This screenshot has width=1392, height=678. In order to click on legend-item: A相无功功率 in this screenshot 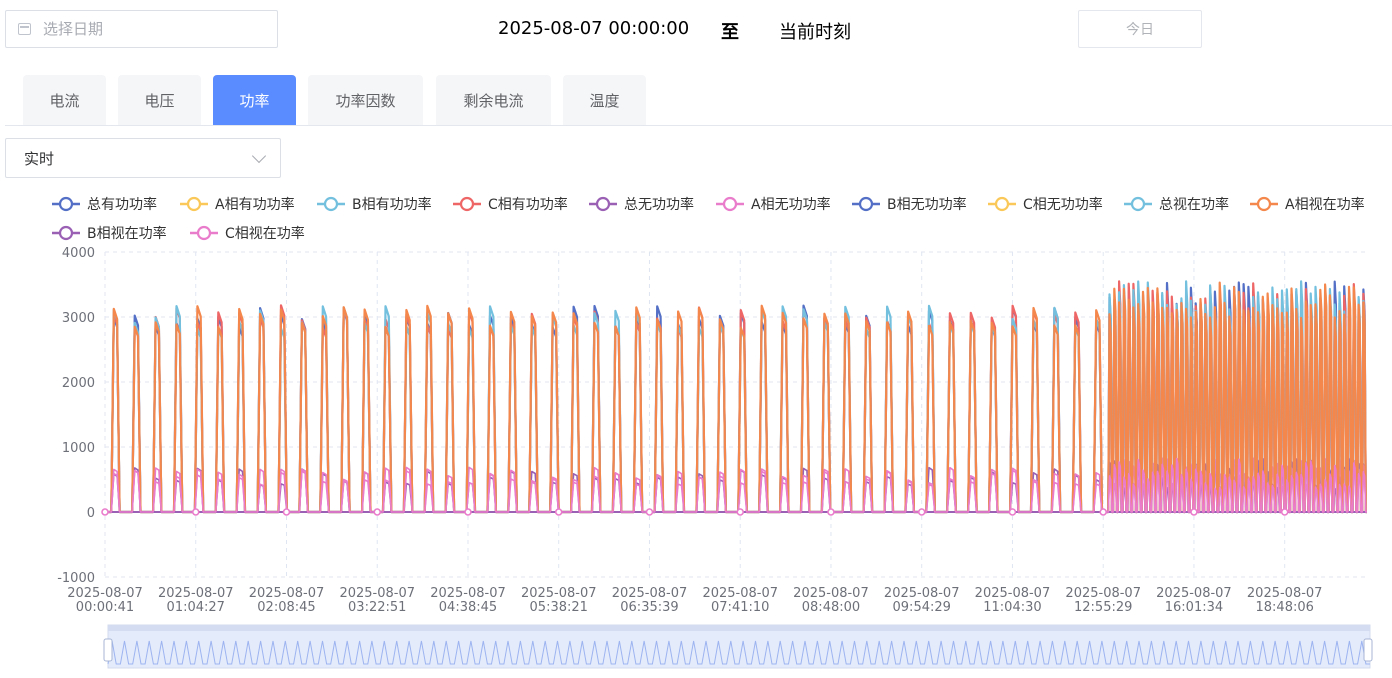, I will do `click(773, 204)`.